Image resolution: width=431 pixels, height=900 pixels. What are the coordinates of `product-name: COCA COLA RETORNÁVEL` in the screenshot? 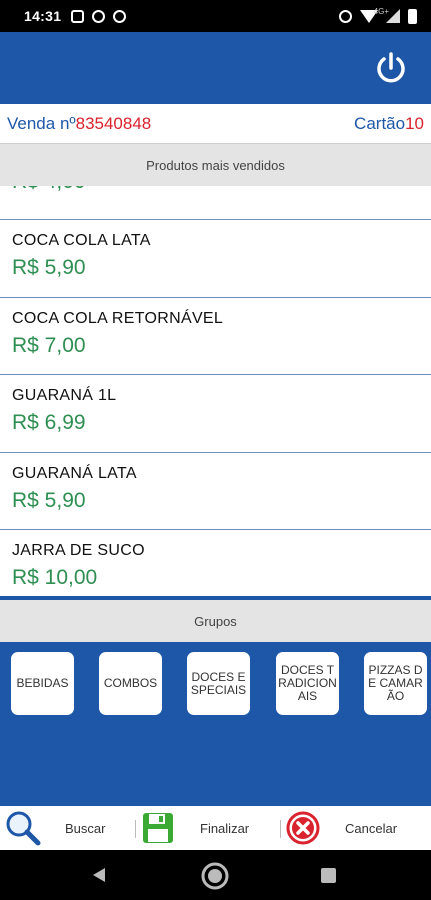 It's located at (118, 318).